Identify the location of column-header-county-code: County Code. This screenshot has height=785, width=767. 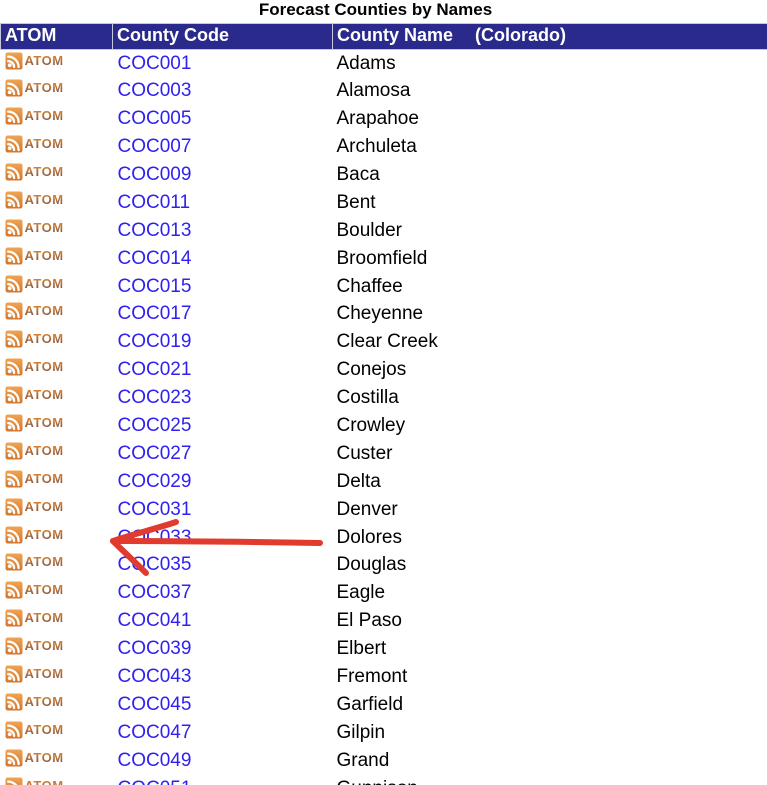
(222, 36).